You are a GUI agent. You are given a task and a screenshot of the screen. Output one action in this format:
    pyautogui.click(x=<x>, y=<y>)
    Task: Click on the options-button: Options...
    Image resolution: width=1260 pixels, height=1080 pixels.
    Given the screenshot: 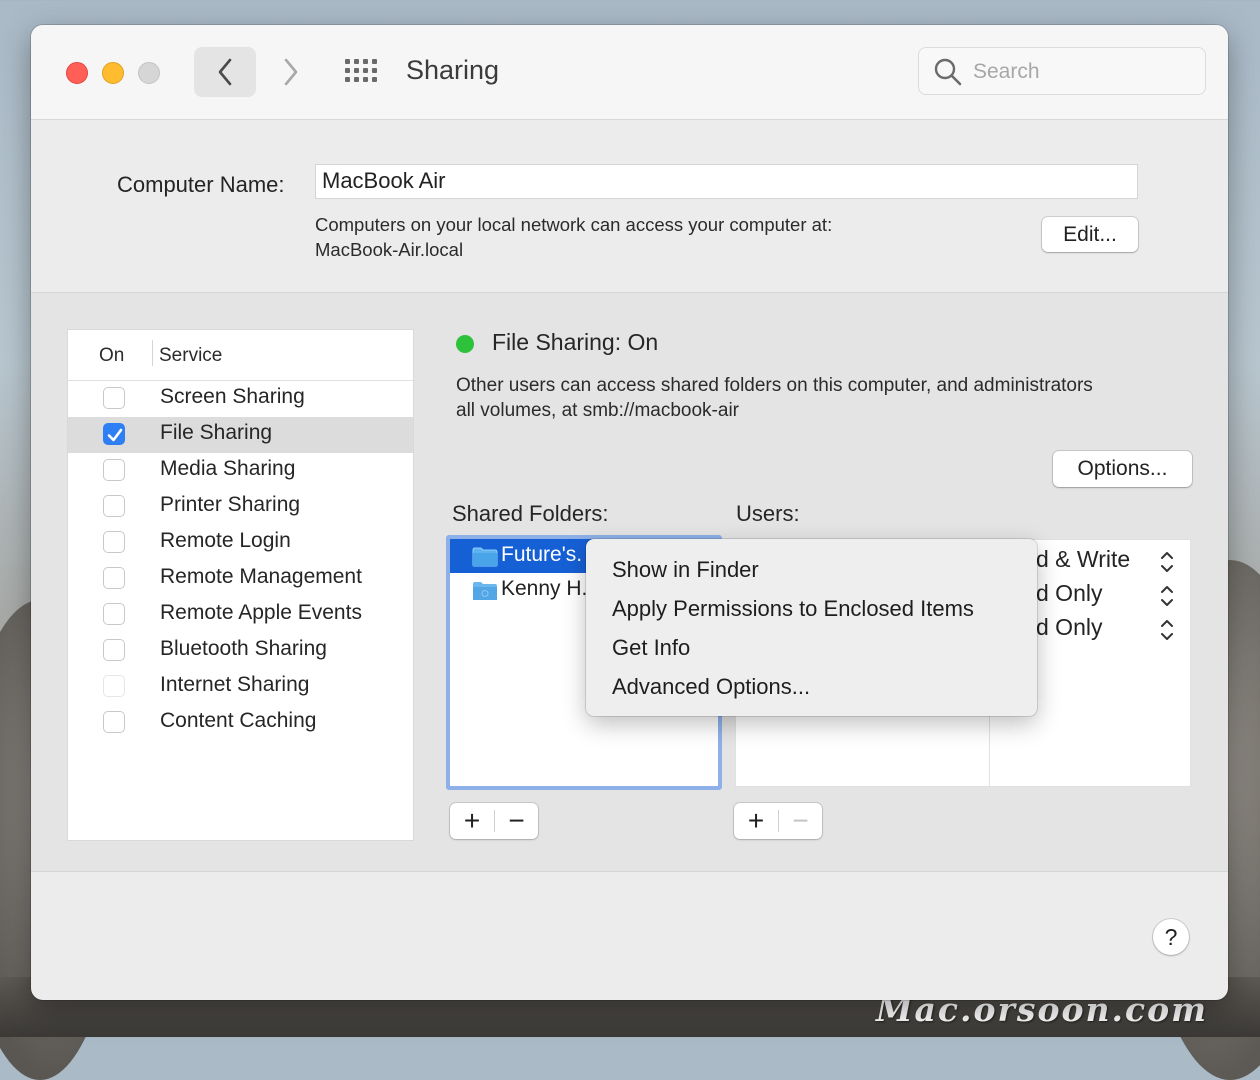 What is the action you would take?
    pyautogui.click(x=1122, y=469)
    